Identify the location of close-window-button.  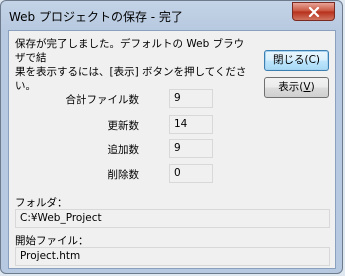
(313, 11).